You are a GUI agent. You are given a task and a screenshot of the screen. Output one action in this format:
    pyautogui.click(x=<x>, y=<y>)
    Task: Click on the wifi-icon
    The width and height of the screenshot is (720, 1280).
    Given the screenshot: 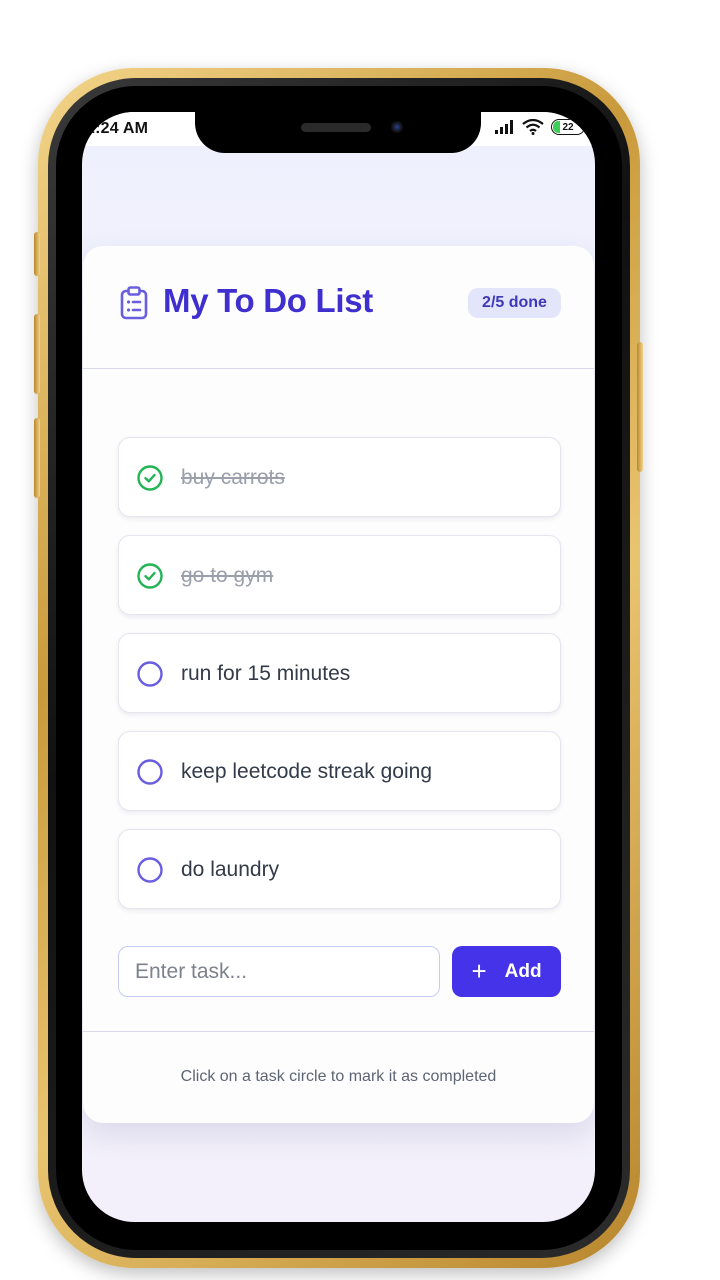 What is the action you would take?
    pyautogui.click(x=533, y=127)
    